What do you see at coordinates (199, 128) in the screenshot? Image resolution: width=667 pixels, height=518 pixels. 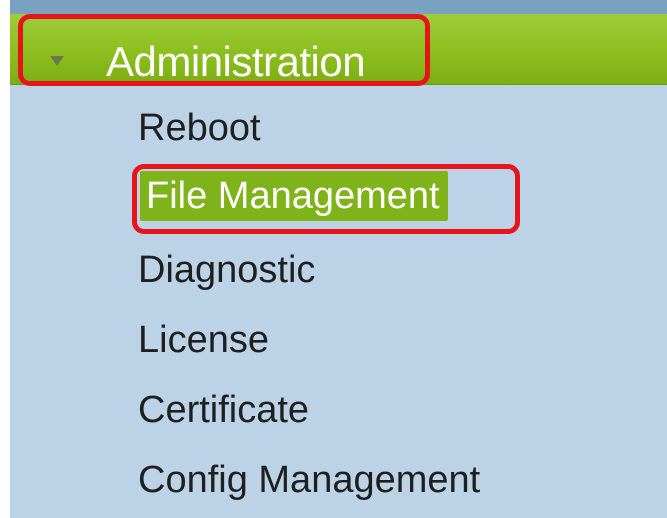 I see `menu-item-reboot: Reboot` at bounding box center [199, 128].